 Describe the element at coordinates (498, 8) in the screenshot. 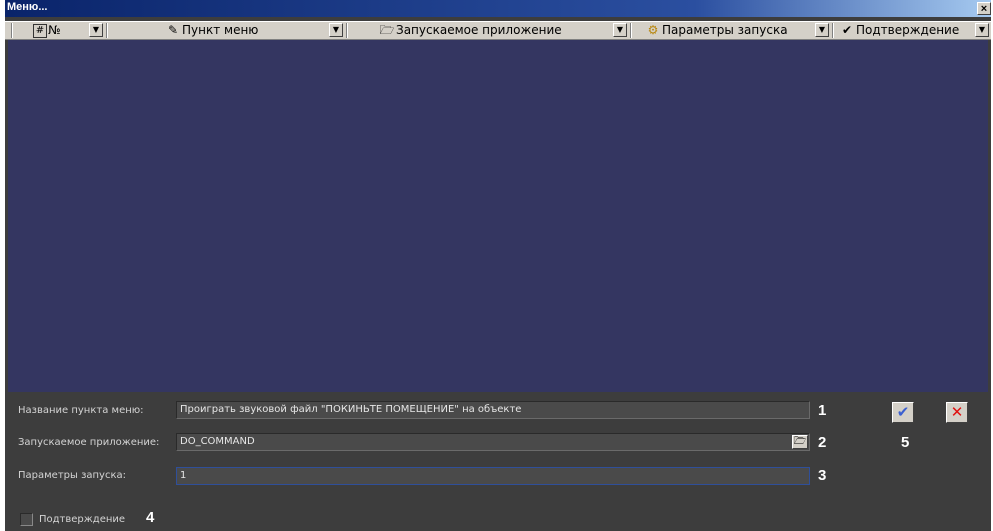

I see `title-bar: Меню... ×` at that location.